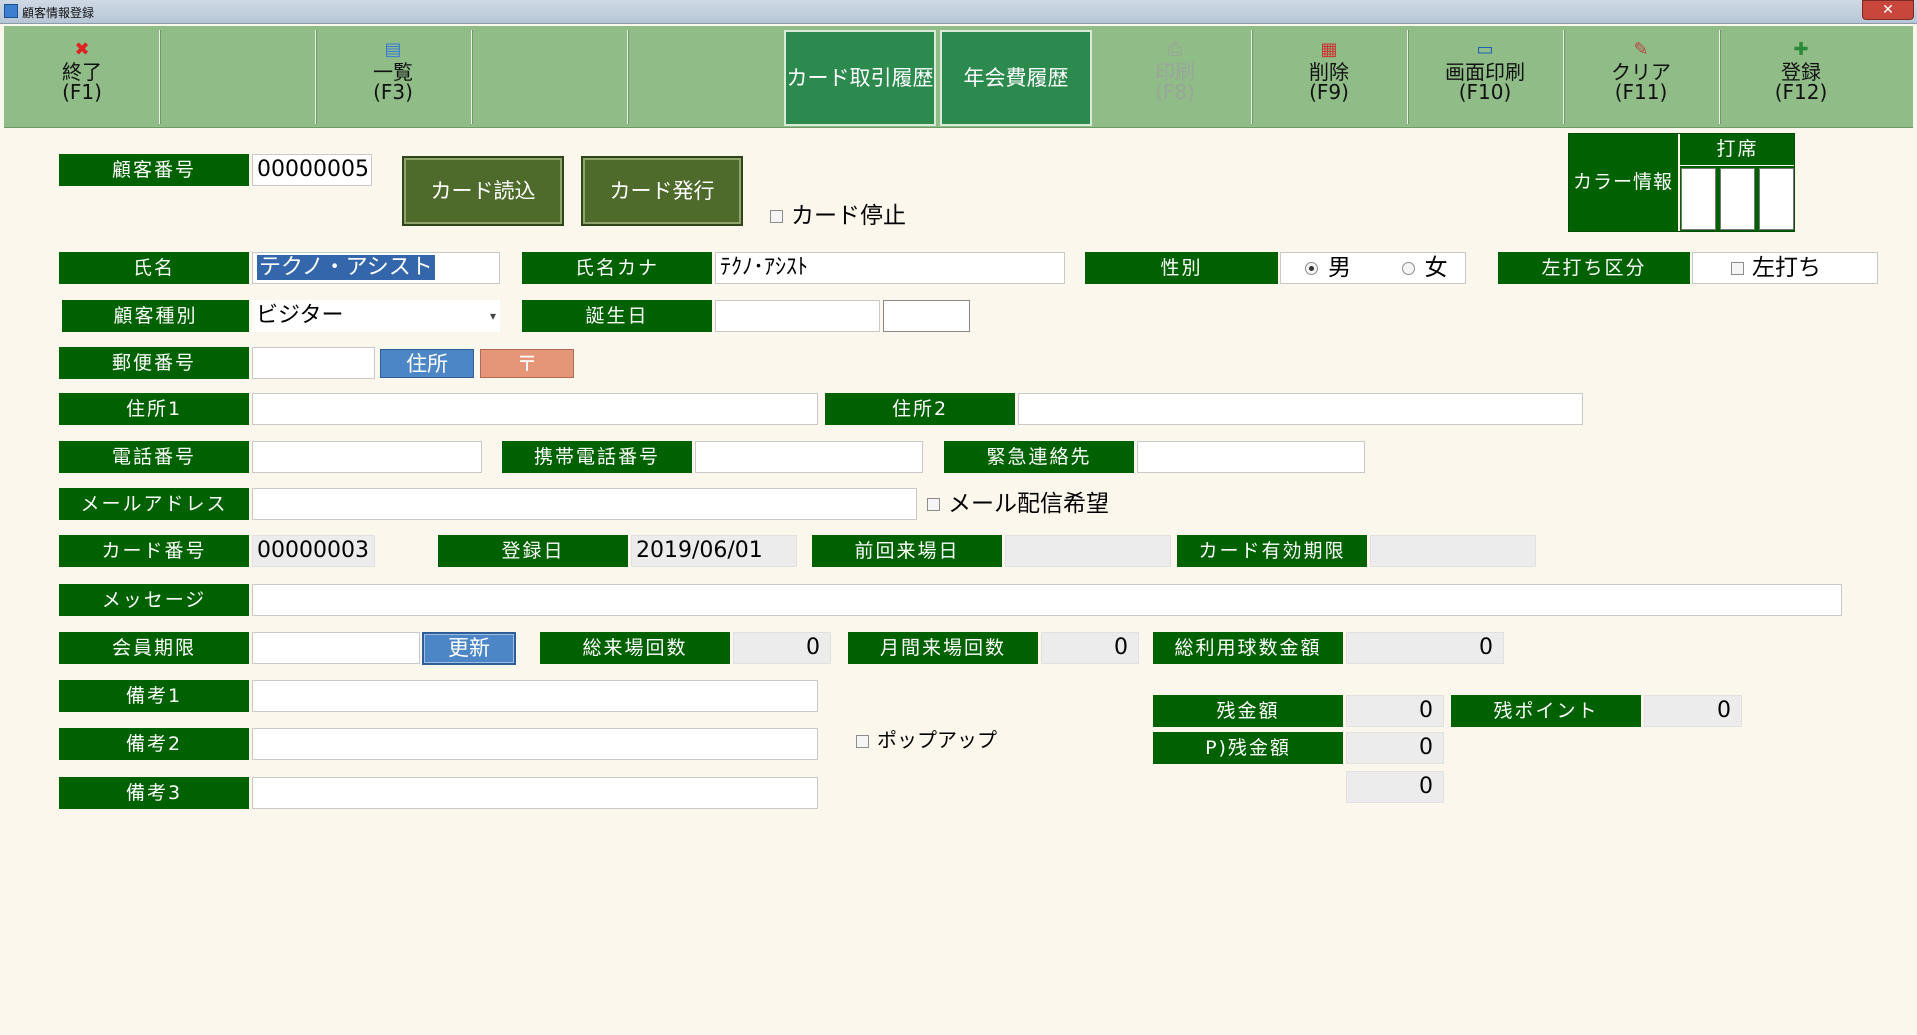  I want to click on color-info-panel, so click(1681, 182).